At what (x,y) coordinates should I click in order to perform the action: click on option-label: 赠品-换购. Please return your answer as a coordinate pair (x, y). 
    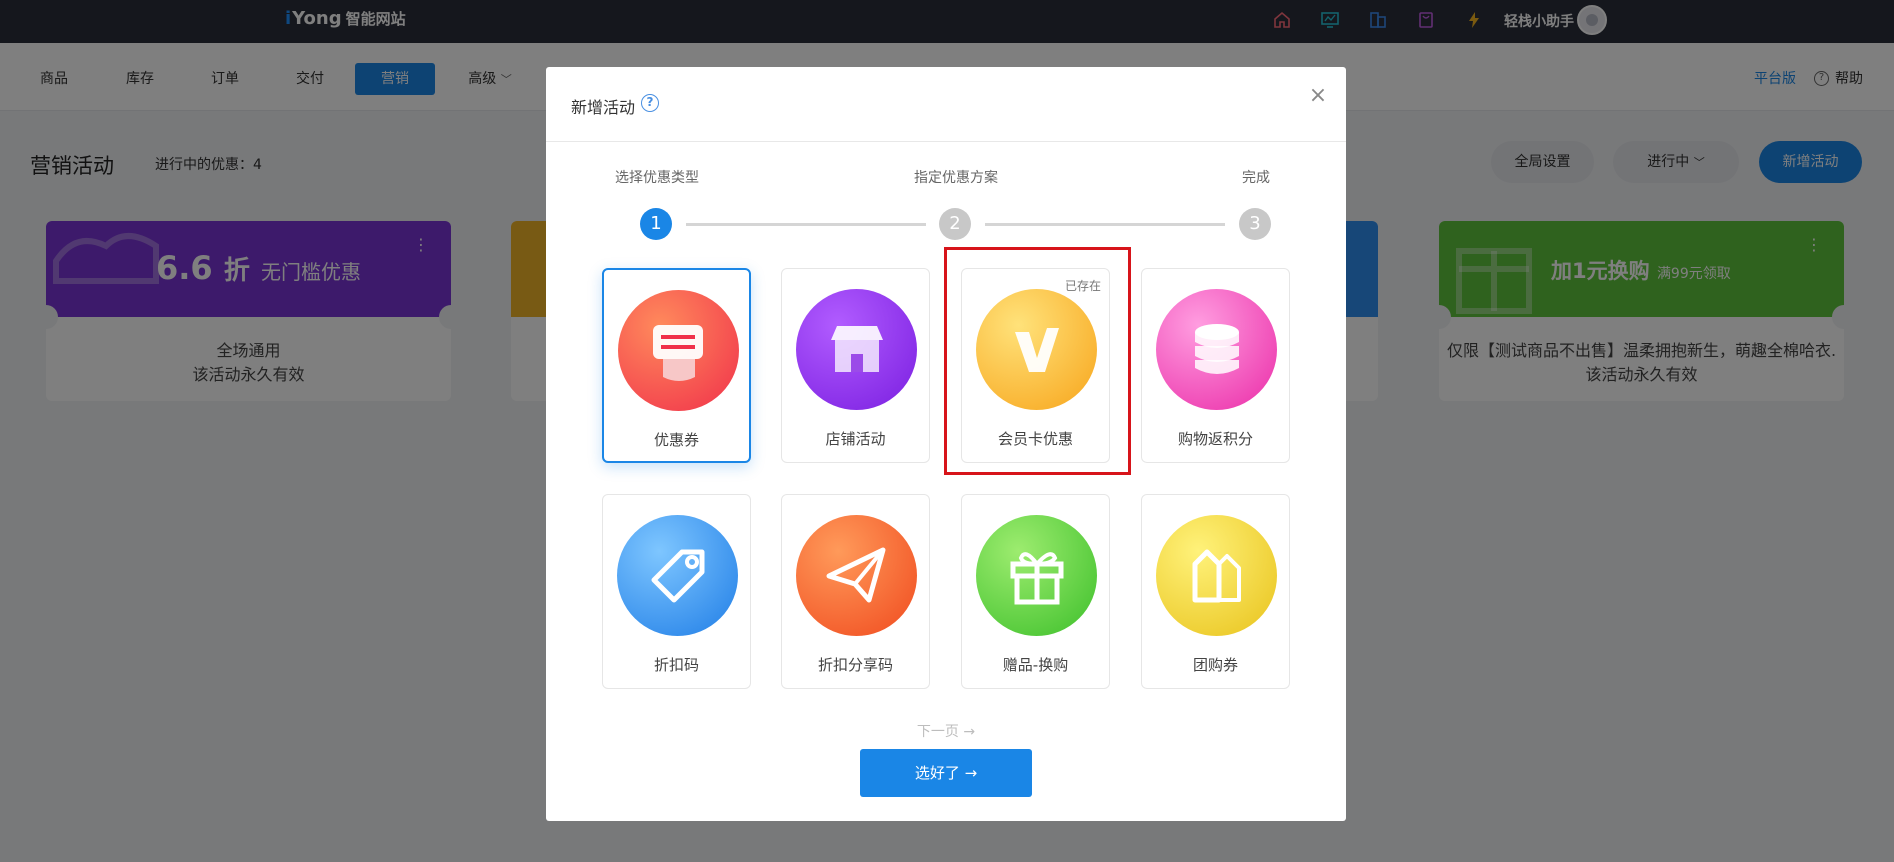
    Looking at the image, I should click on (1035, 665).